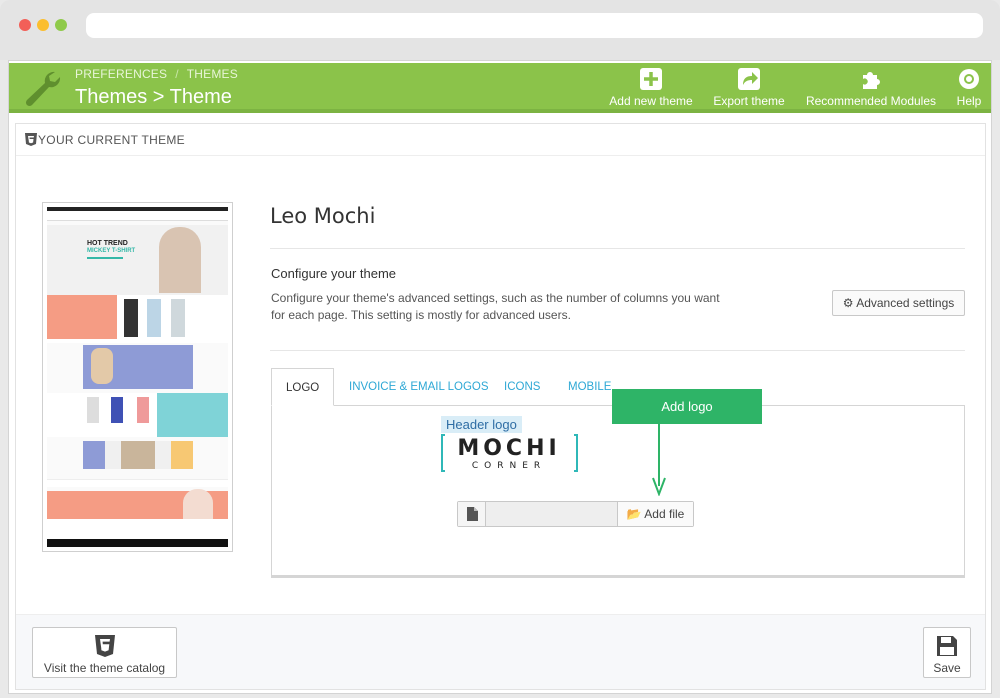  I want to click on logo-file-upload: 📂 Add file, so click(575, 514).